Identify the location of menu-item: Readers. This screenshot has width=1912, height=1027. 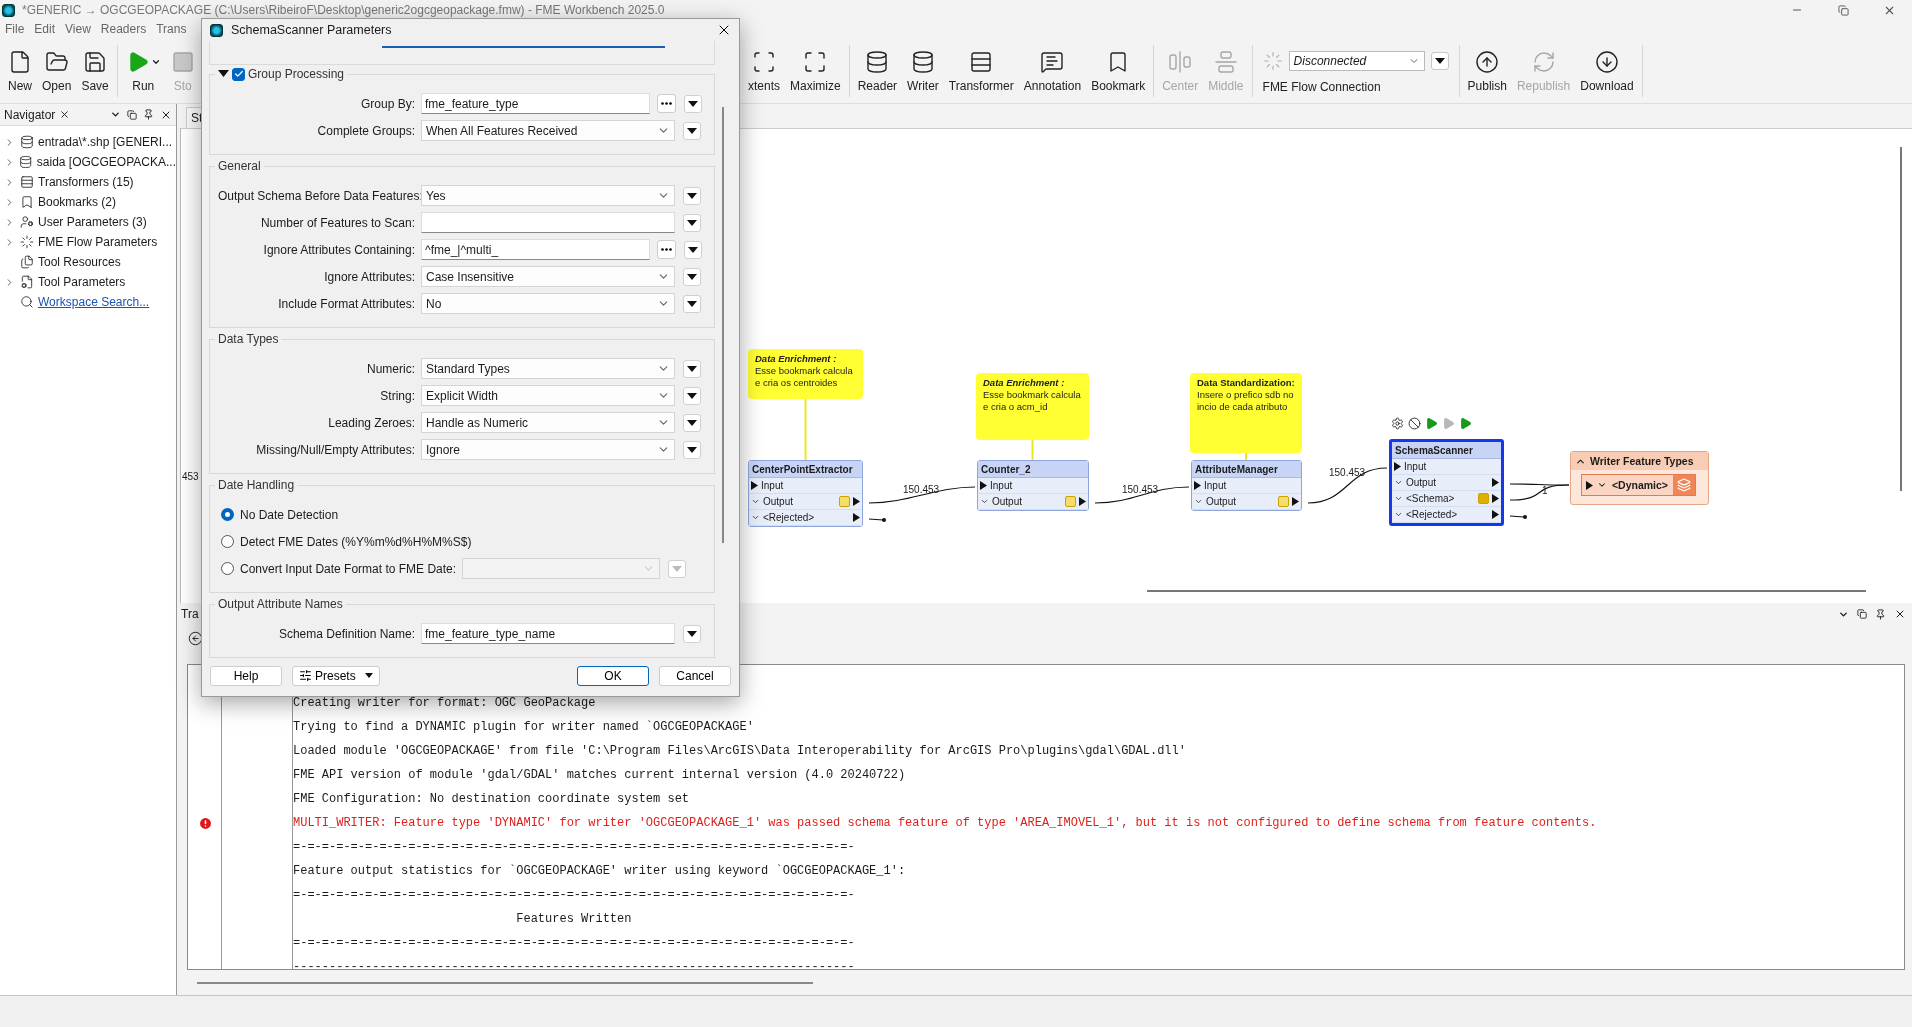
(123, 29).